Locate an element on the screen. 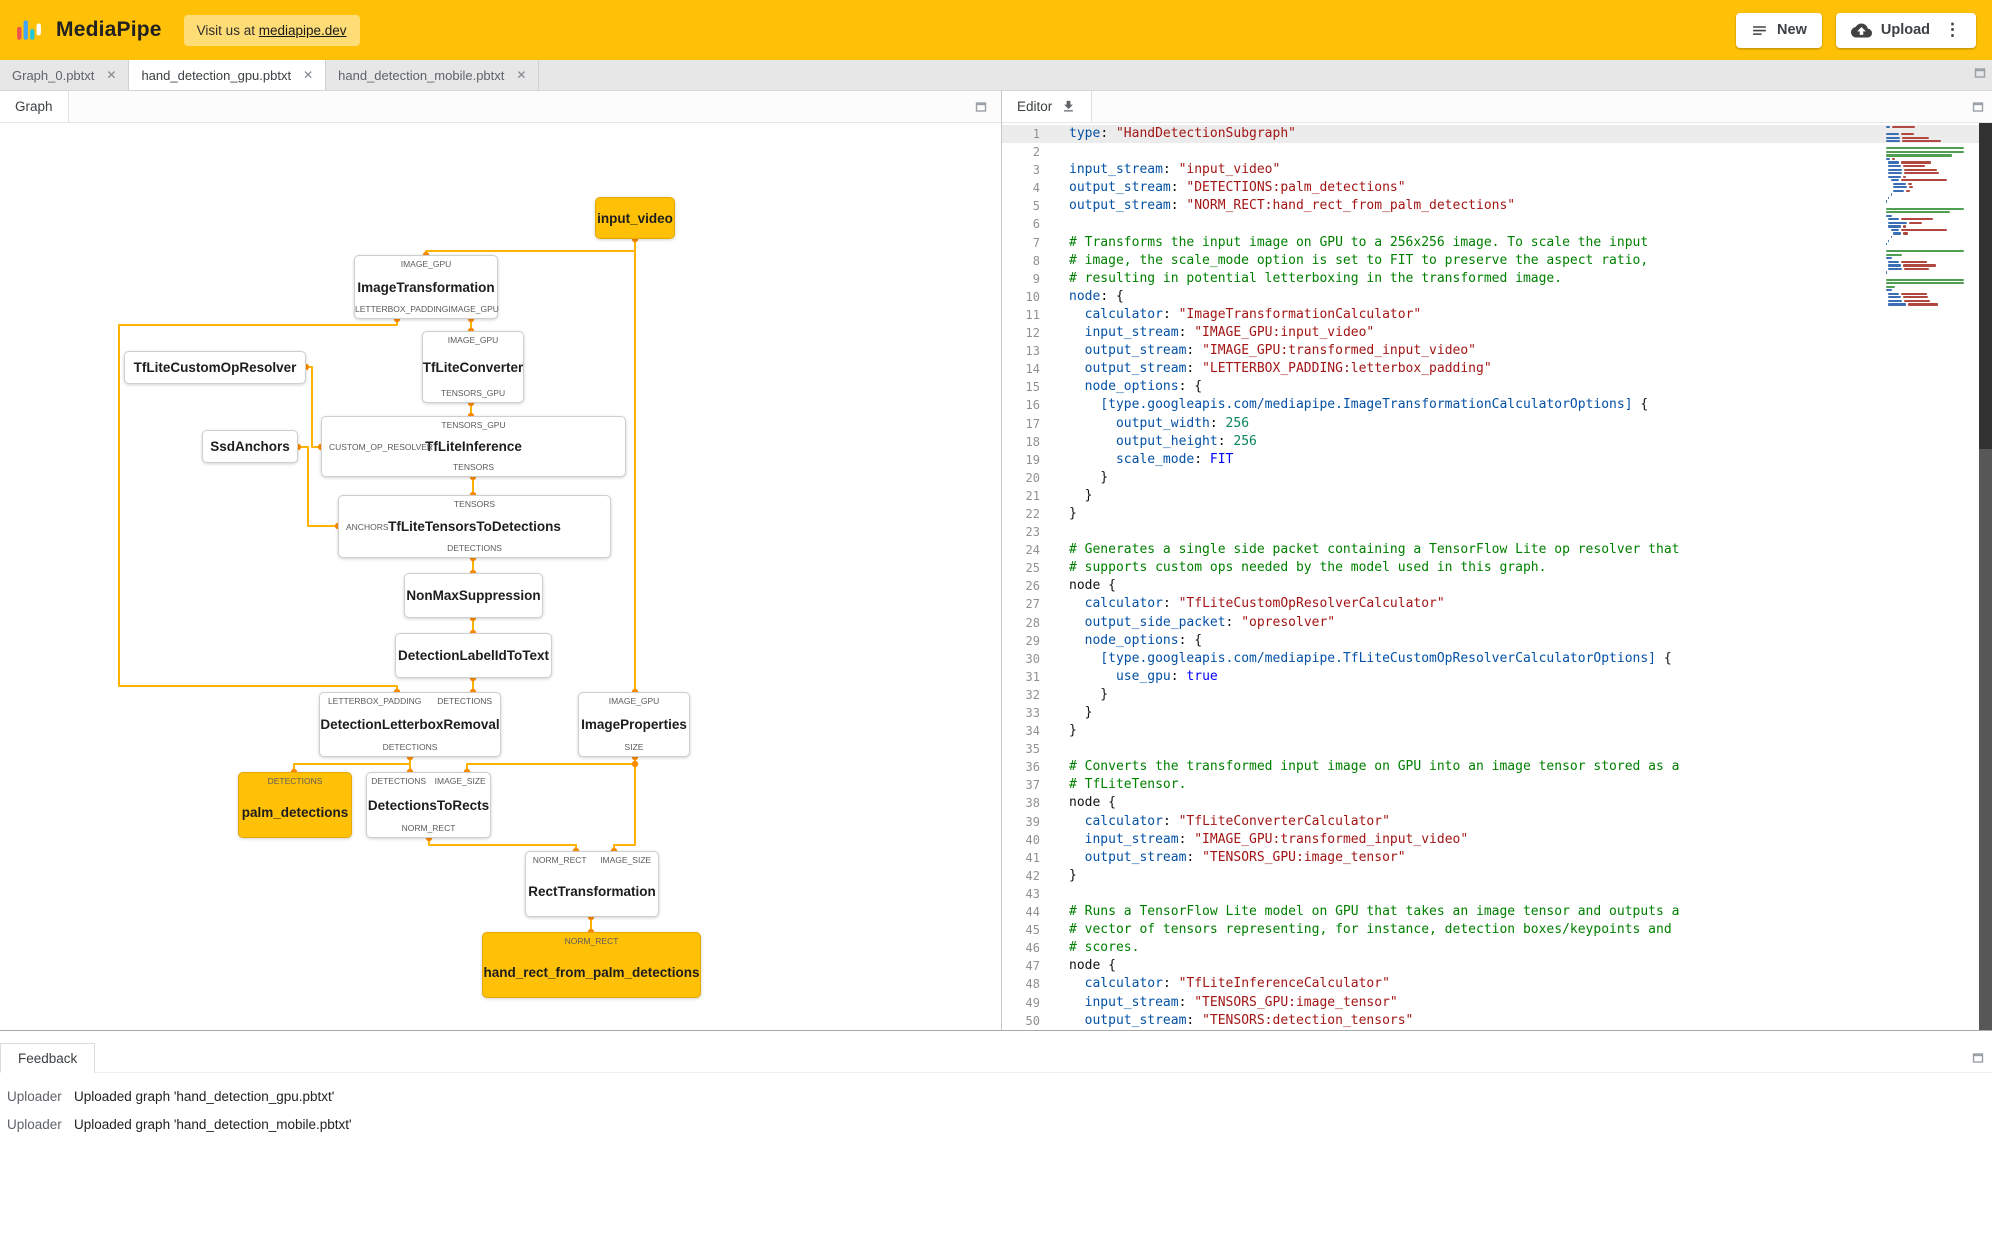  code-line: 35 is located at coordinates (1497, 749).